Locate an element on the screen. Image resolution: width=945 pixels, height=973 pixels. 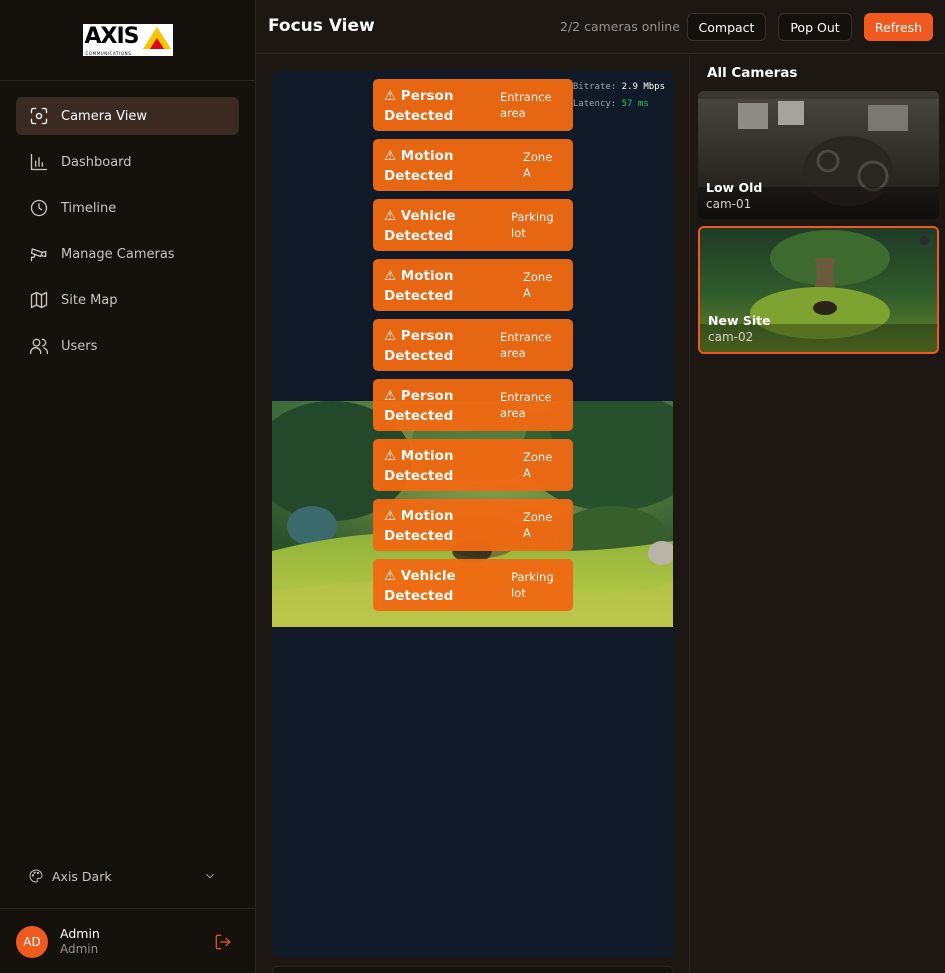
logout-button is located at coordinates (223, 942).